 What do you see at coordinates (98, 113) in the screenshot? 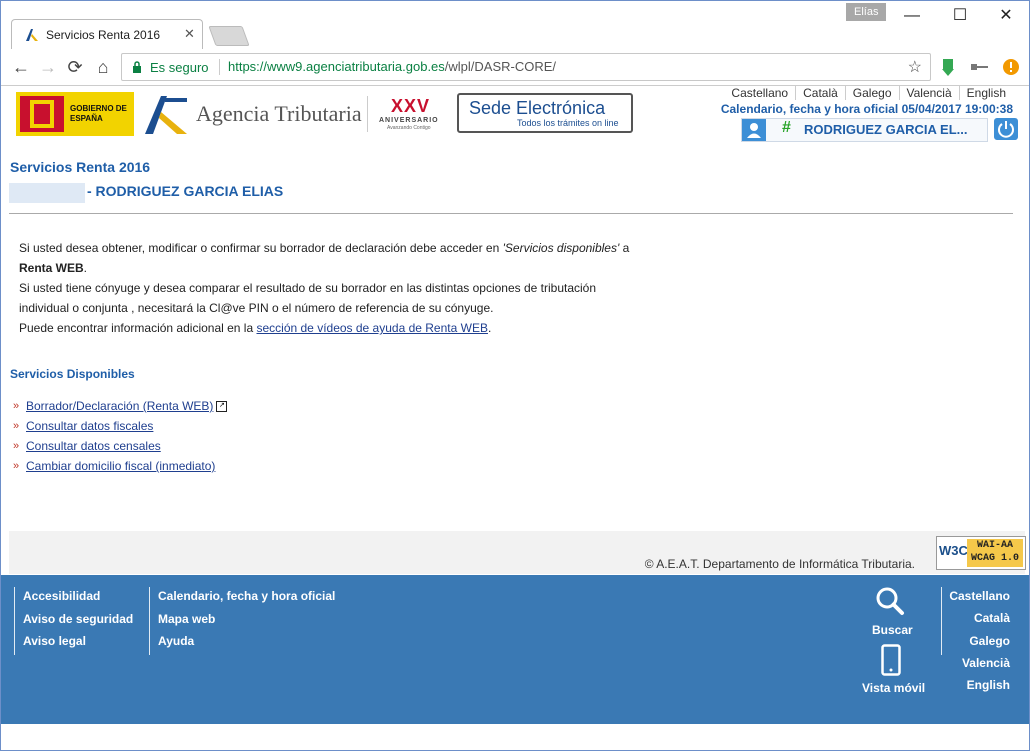
I see `gobierno-logo-text: GOBIERNO DE ESPAÑA` at bounding box center [98, 113].